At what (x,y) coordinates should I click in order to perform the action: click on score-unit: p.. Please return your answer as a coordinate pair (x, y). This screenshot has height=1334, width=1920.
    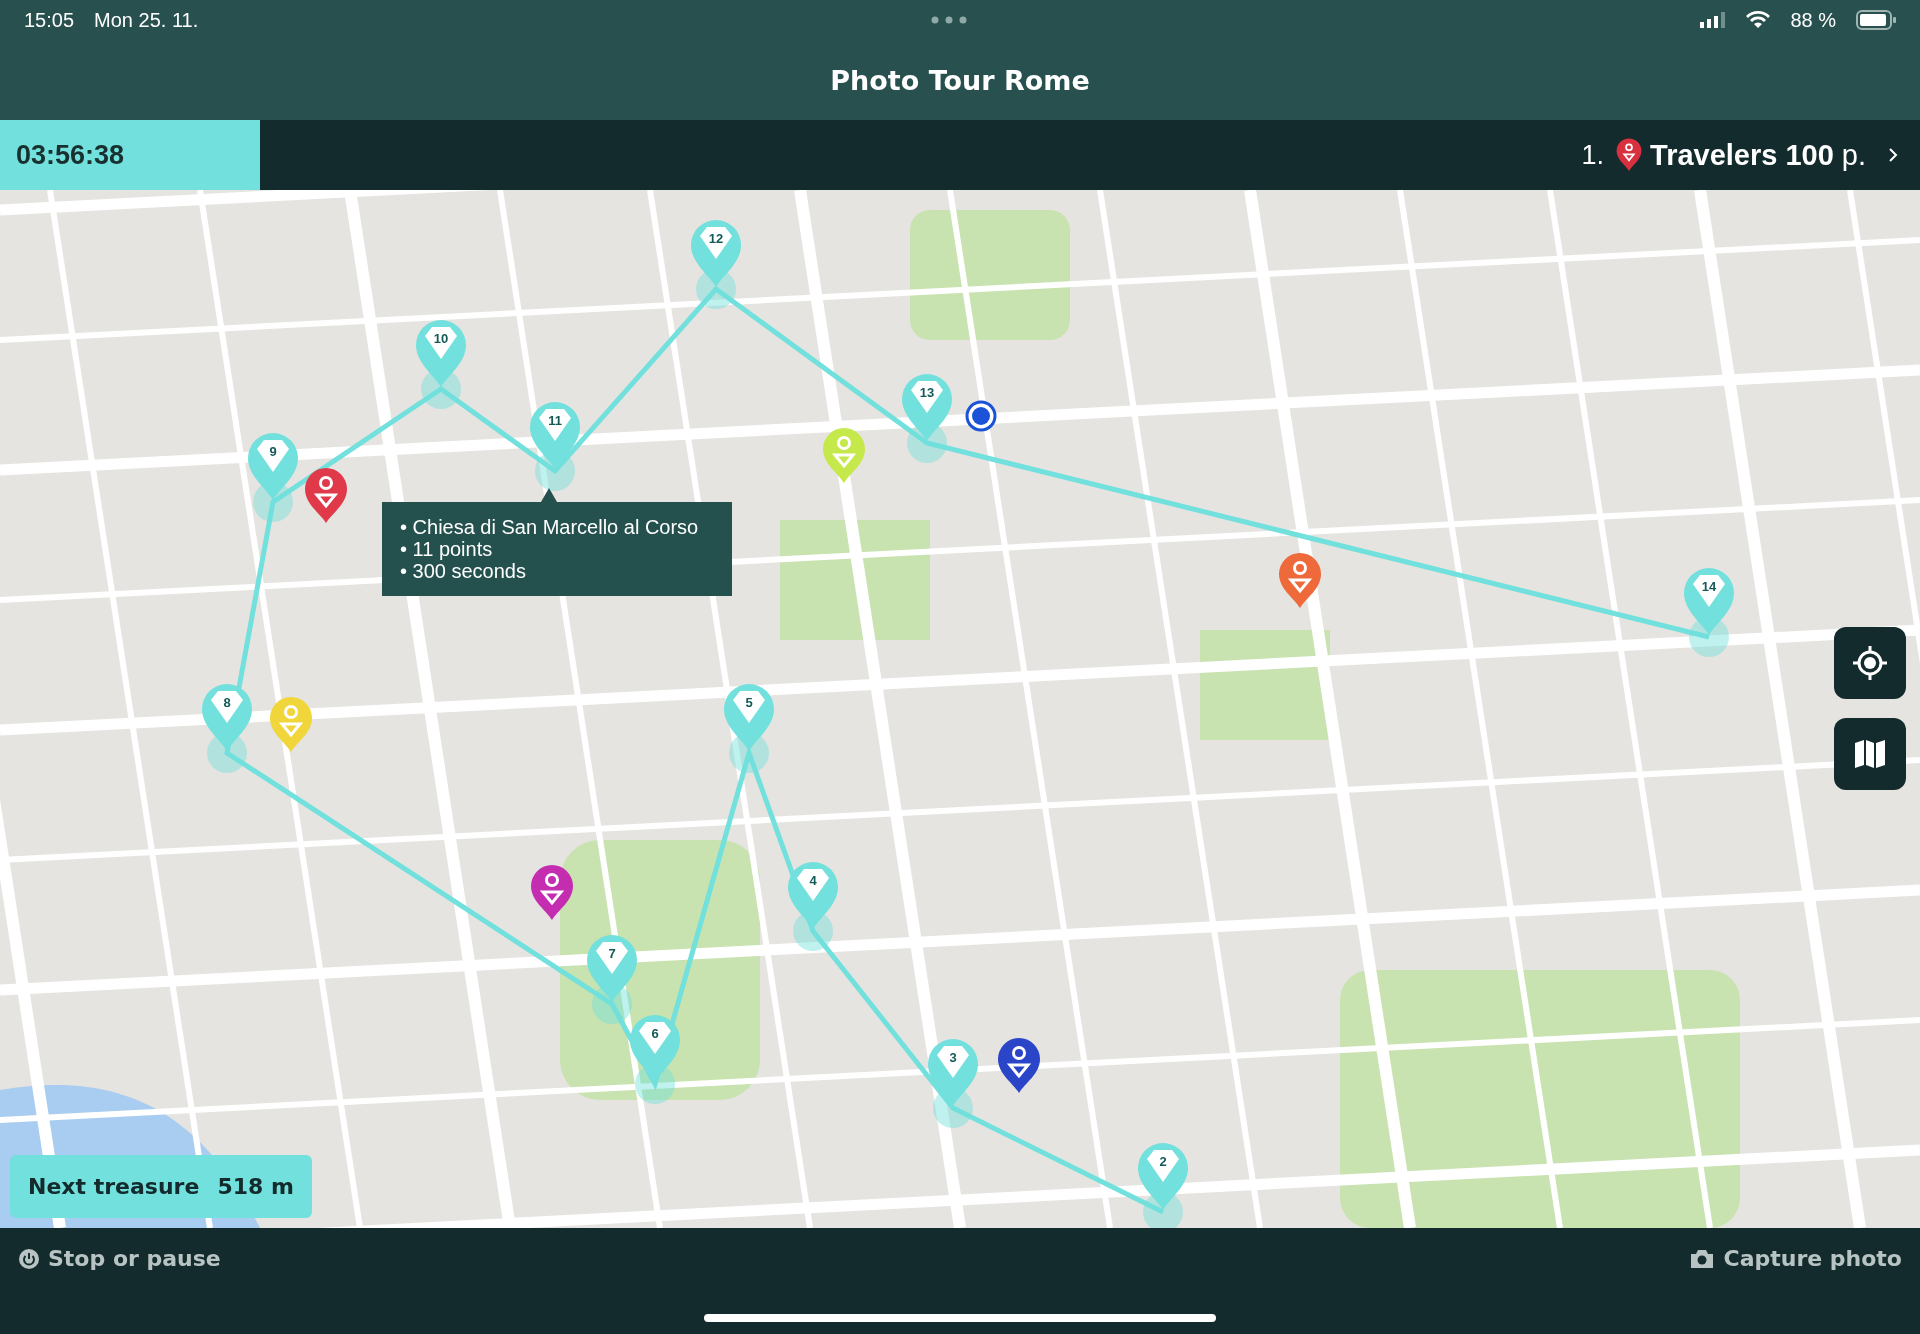
    Looking at the image, I should click on (1853, 155).